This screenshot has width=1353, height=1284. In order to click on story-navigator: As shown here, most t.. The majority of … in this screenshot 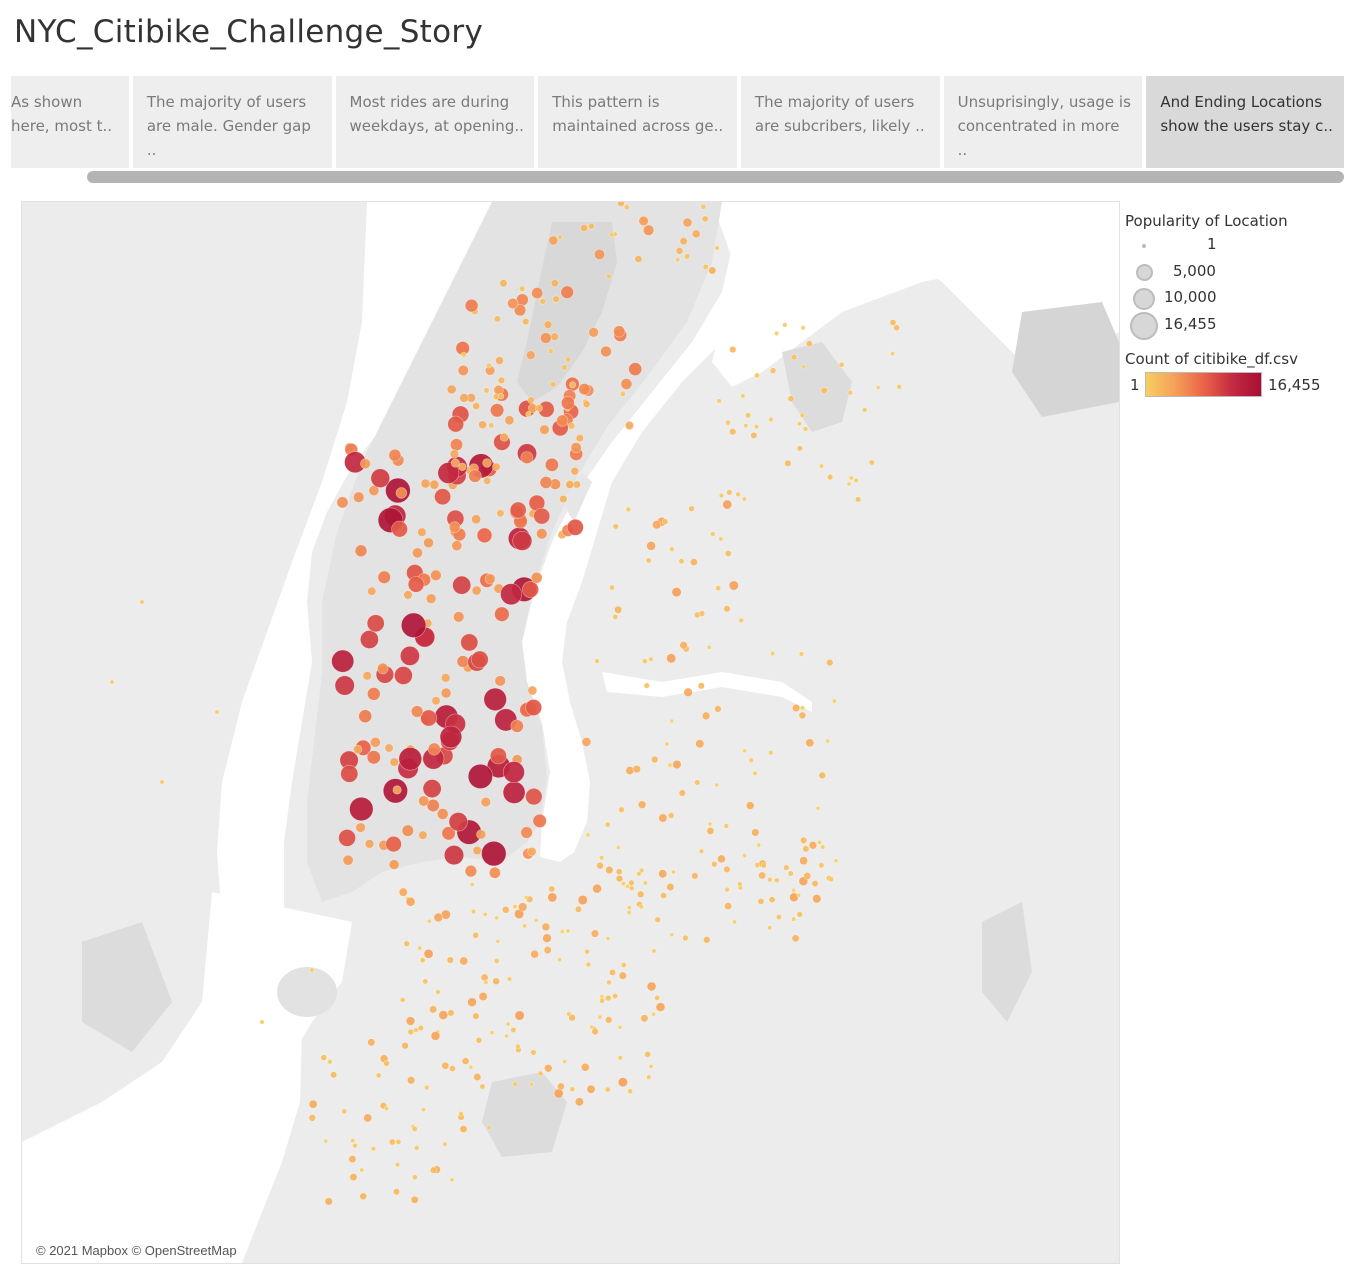, I will do `click(678, 122)`.